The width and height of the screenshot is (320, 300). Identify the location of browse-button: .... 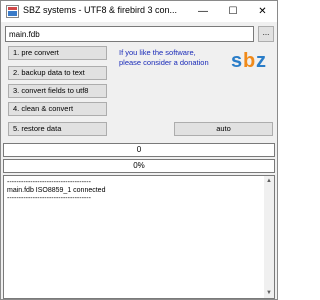
(266, 34).